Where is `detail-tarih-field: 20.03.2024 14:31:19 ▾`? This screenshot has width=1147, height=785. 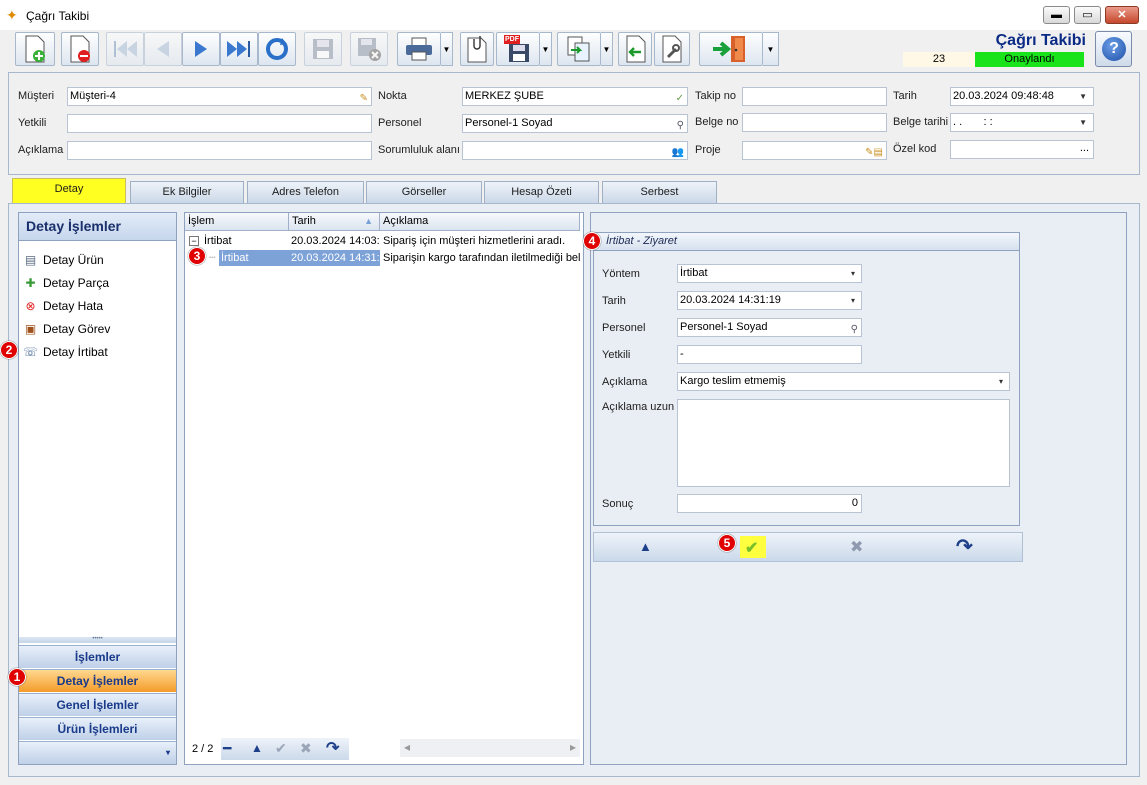
detail-tarih-field: 20.03.2024 14:31:19 ▾ is located at coordinates (769, 300).